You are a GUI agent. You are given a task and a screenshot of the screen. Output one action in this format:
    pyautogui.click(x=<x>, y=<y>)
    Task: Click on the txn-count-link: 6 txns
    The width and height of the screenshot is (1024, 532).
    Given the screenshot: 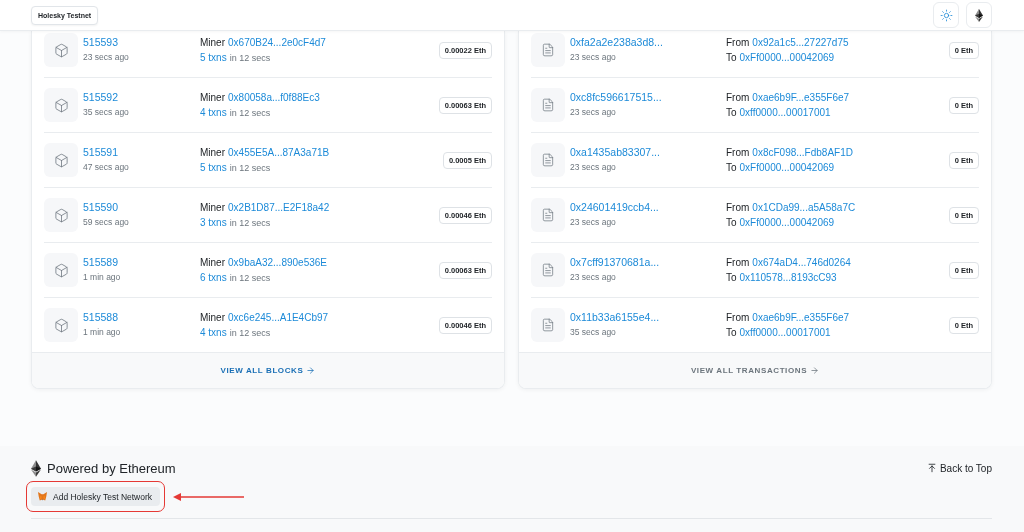 What is the action you would take?
    pyautogui.click(x=213, y=277)
    